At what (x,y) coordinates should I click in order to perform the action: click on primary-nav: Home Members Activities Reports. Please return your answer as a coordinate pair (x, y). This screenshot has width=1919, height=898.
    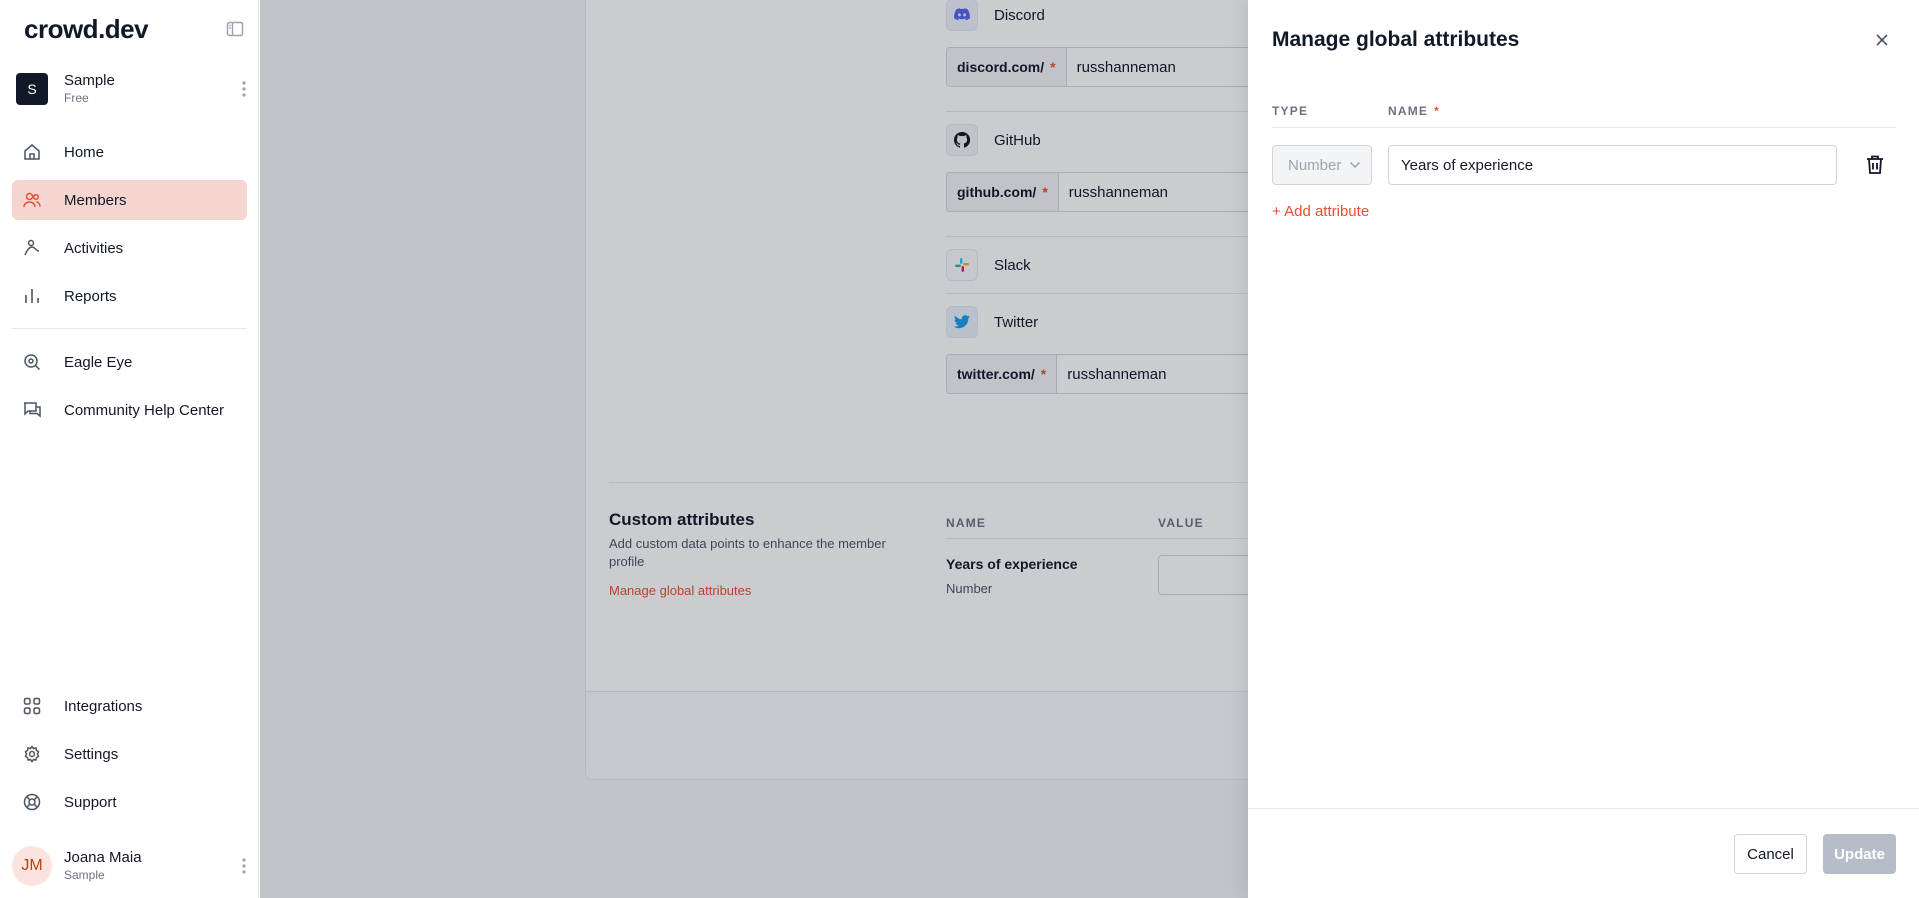
    Looking at the image, I should click on (129, 228).